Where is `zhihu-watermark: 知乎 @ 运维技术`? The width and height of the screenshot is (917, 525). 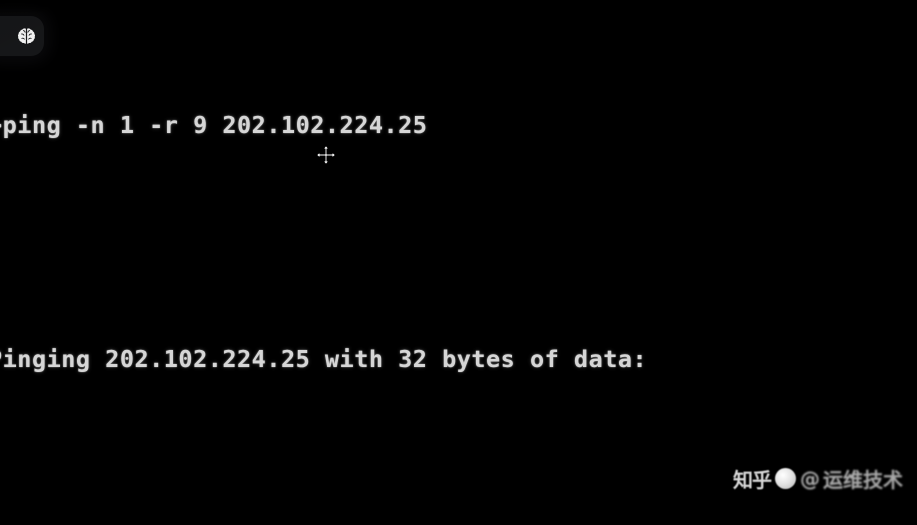
zhihu-watermark: 知乎 @ 运维技术 is located at coordinates (818, 478).